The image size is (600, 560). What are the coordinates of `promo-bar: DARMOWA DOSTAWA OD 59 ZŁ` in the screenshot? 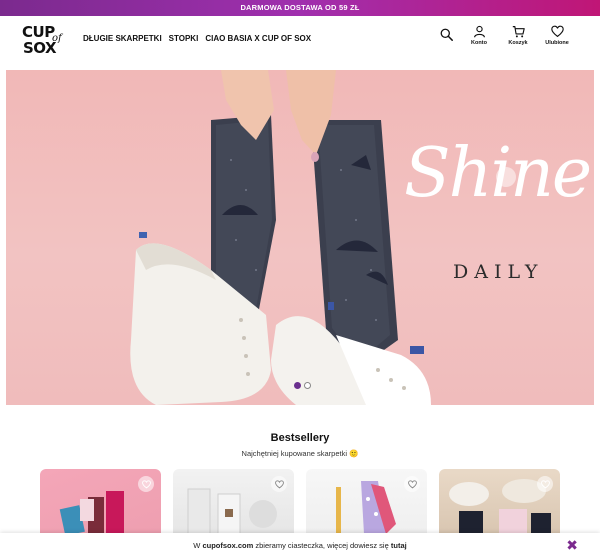 It's located at (300, 8).